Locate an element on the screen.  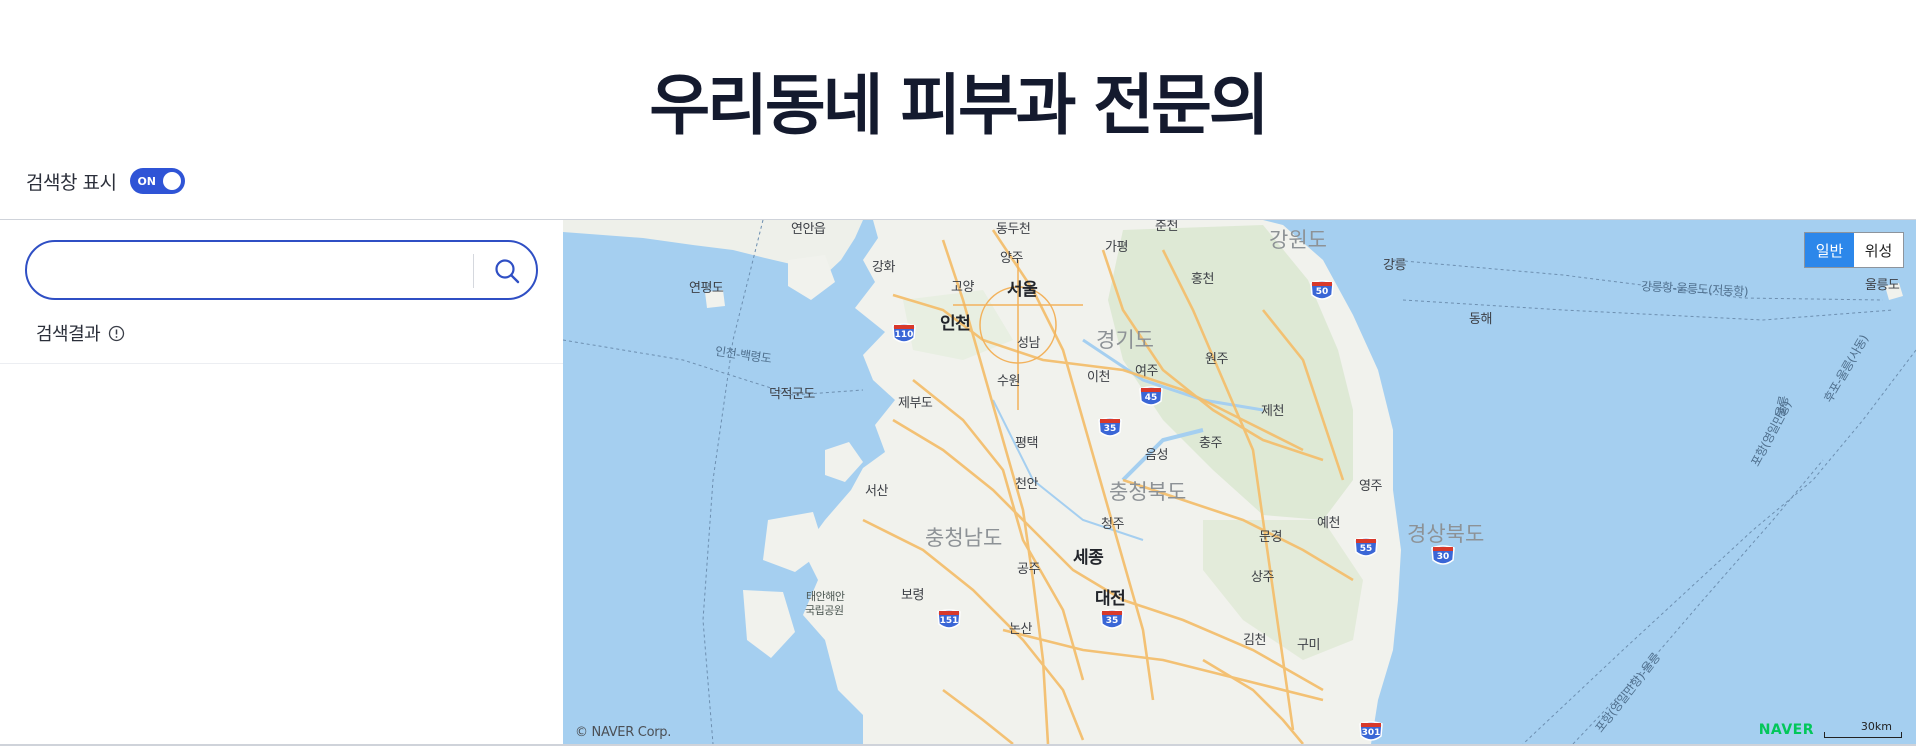
province-label: 강원도 is located at coordinates (1298, 240).